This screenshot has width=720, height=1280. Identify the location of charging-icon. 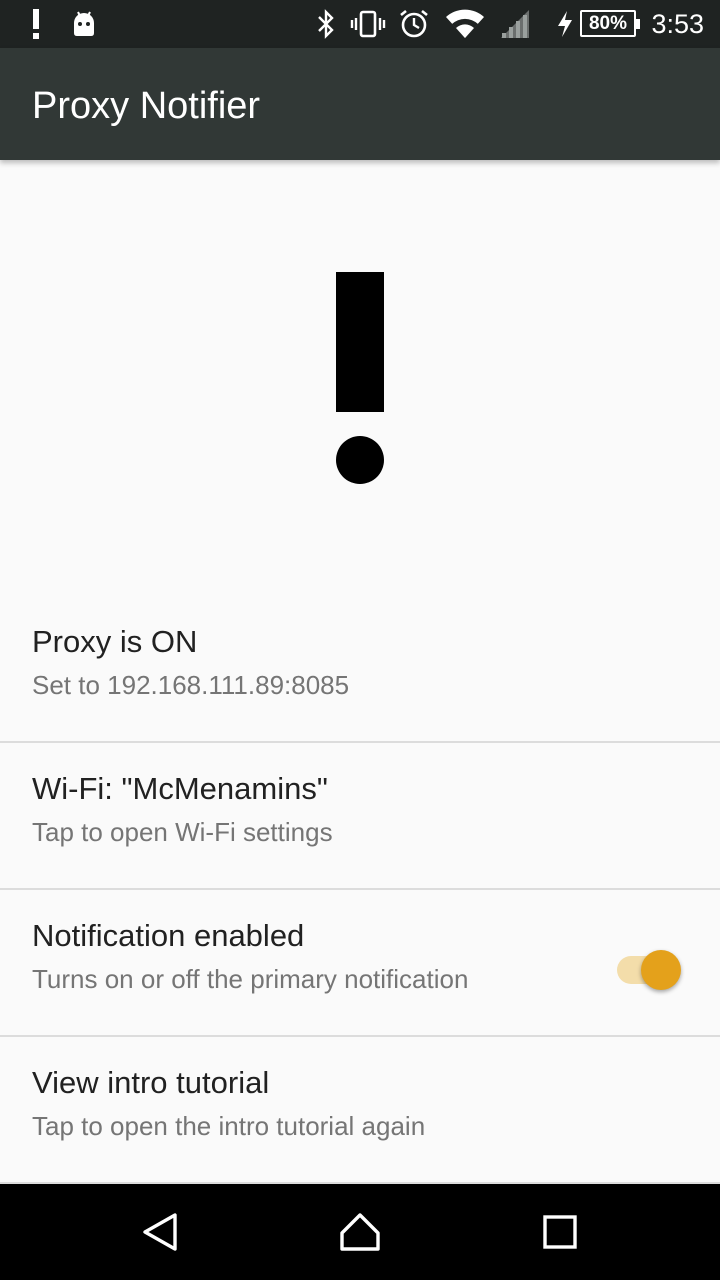
(565, 24).